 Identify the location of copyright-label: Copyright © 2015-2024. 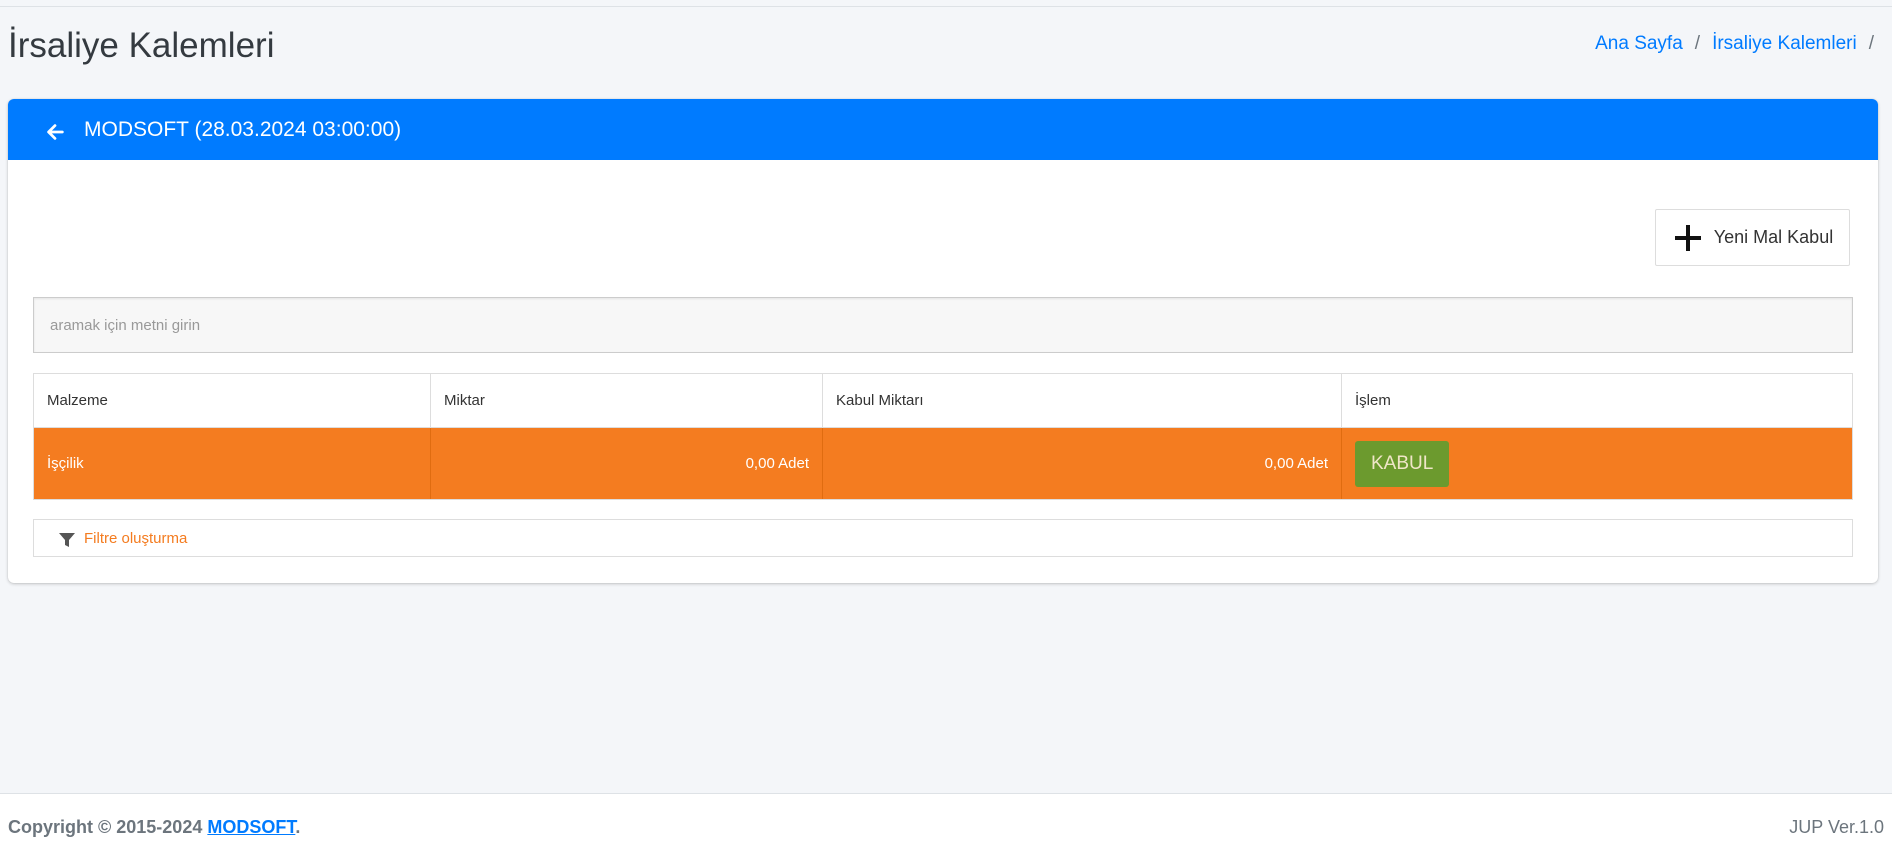
(105, 826).